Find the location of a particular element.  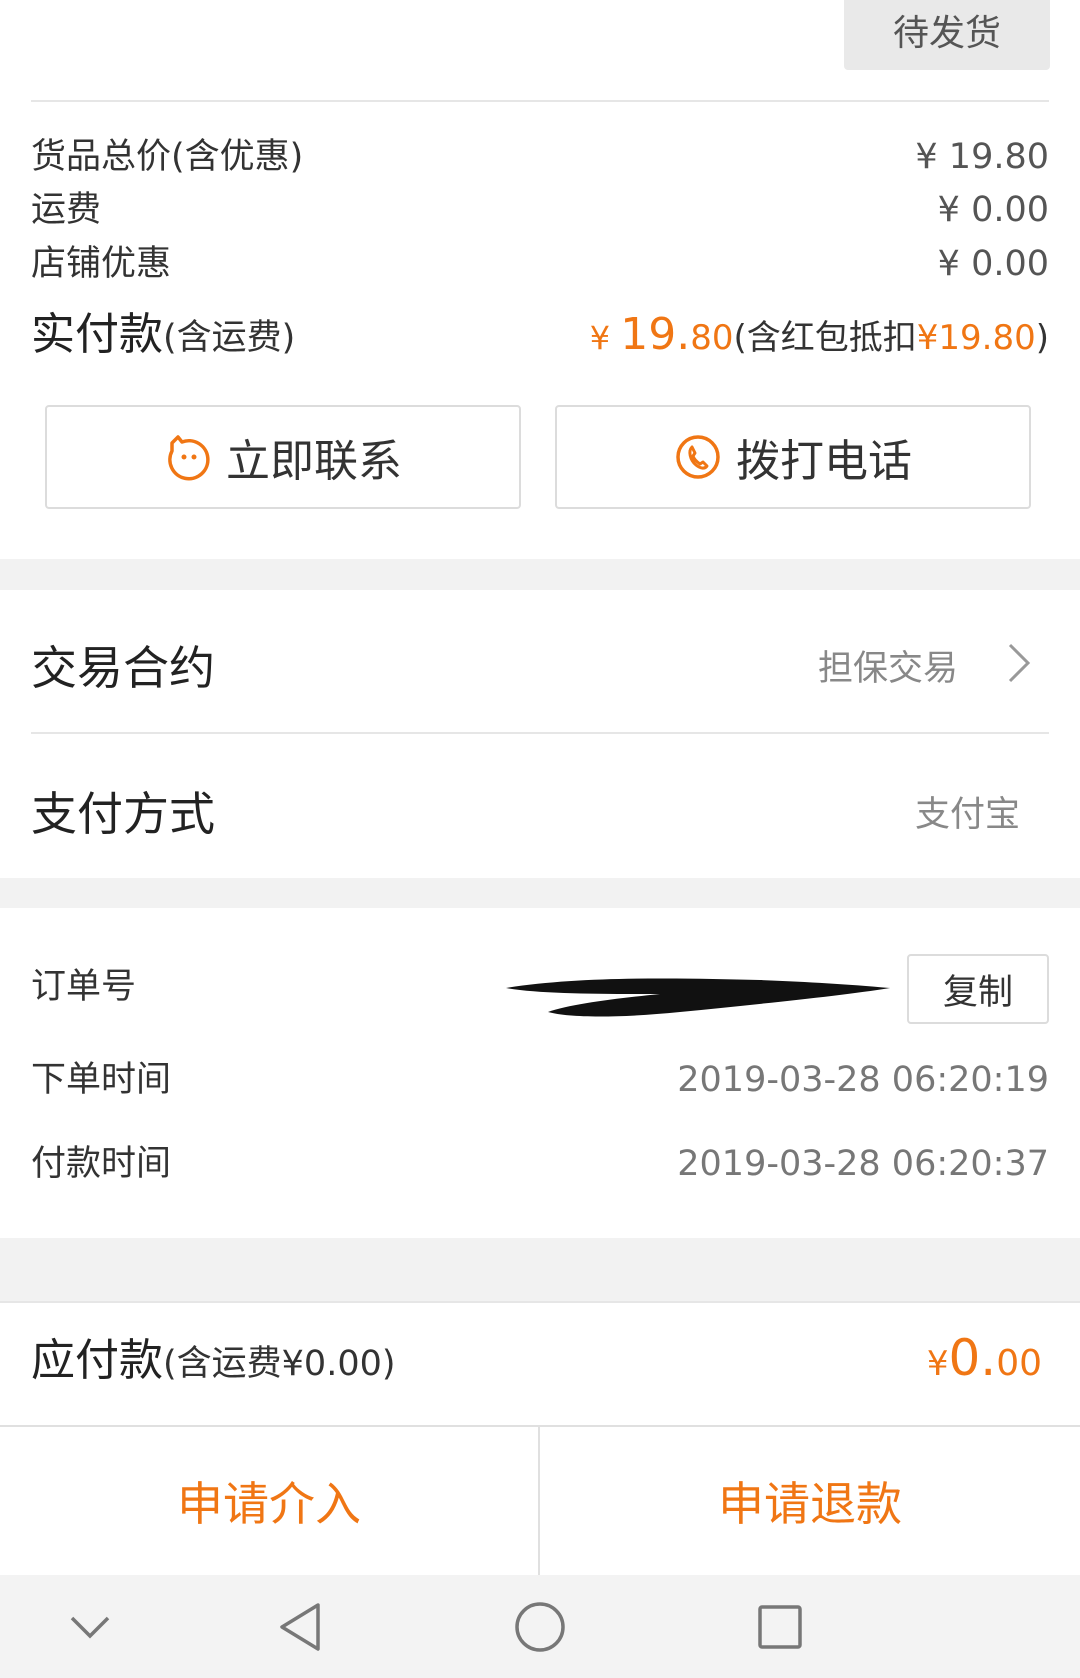

back-triangle-icon is located at coordinates (300, 1626).